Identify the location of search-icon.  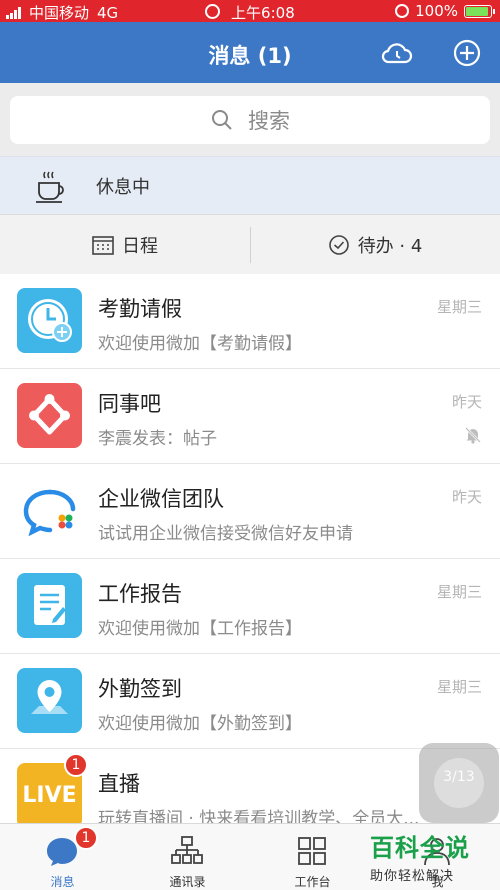
(222, 120).